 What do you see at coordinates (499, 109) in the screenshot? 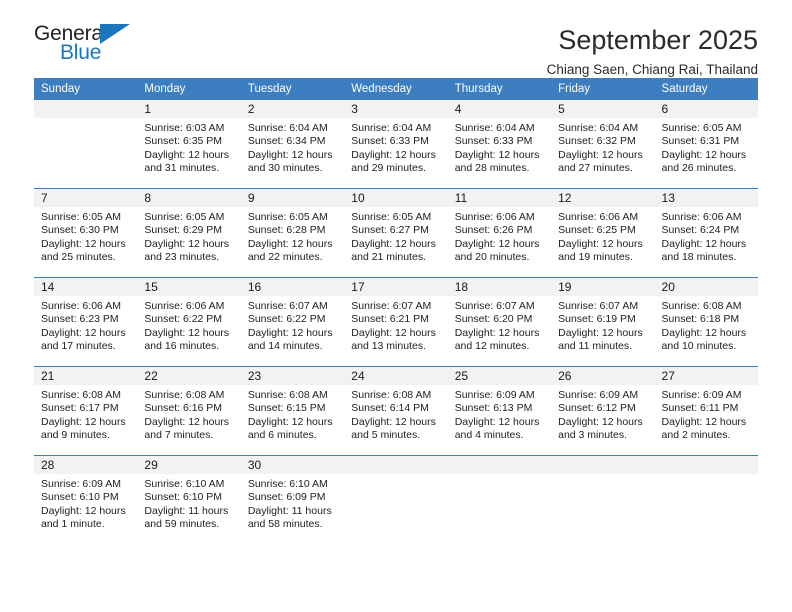
I see `day-number: 4` at bounding box center [499, 109].